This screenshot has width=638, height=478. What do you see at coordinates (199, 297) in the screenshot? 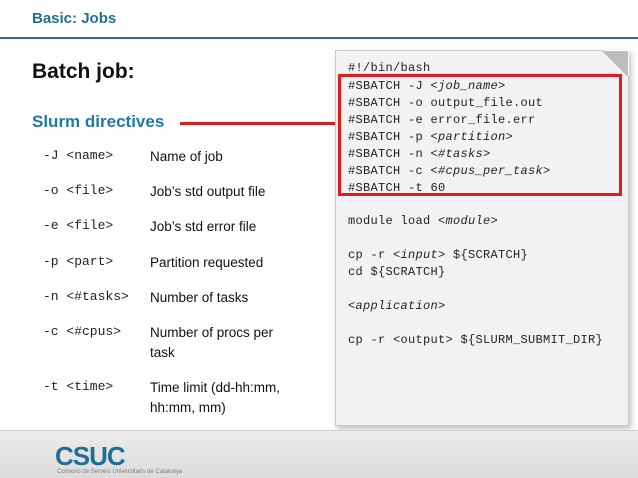
I see `option-description: Number of tasks` at bounding box center [199, 297].